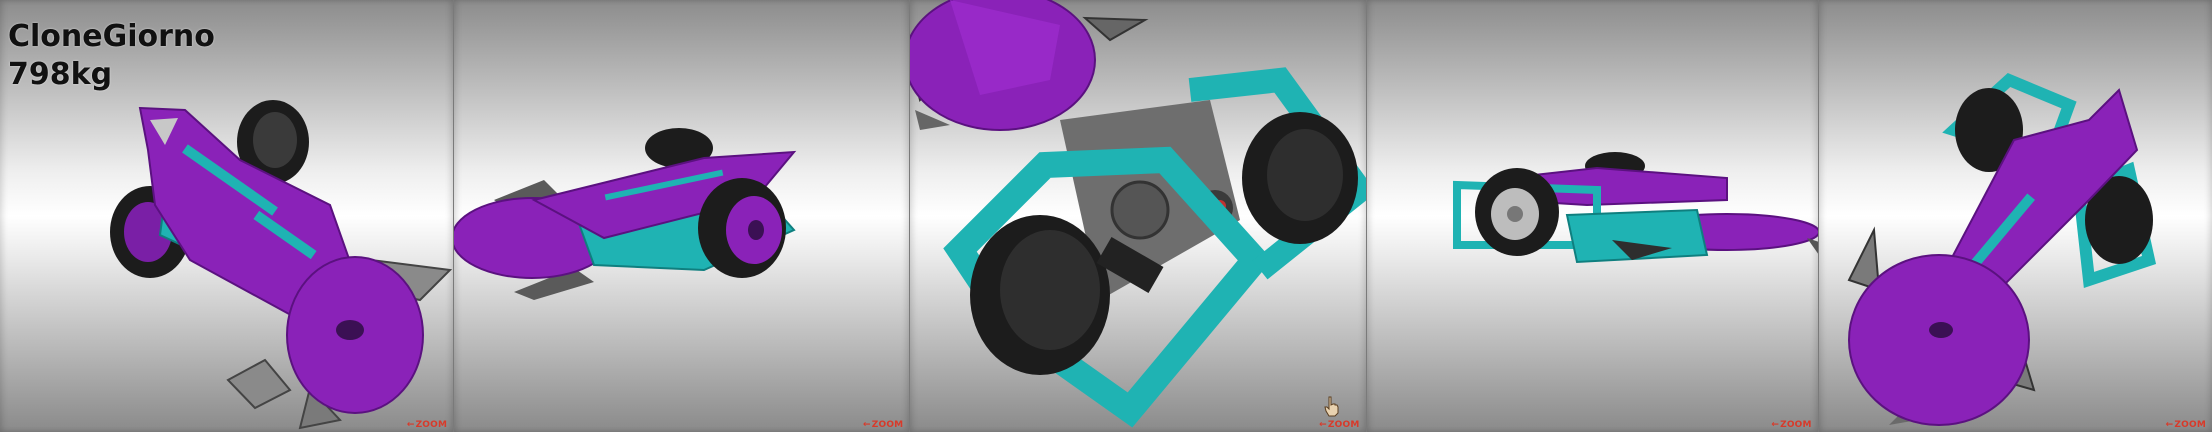 The image size is (2212, 432). I want to click on robot-weight: 798kg, so click(60, 74).